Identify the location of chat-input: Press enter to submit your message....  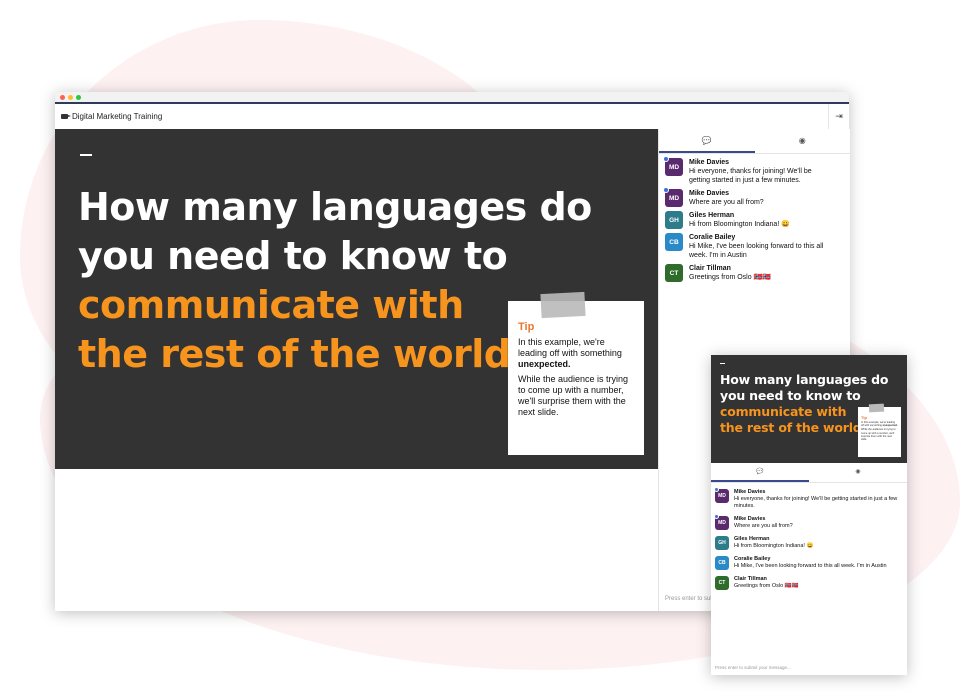
(753, 667).